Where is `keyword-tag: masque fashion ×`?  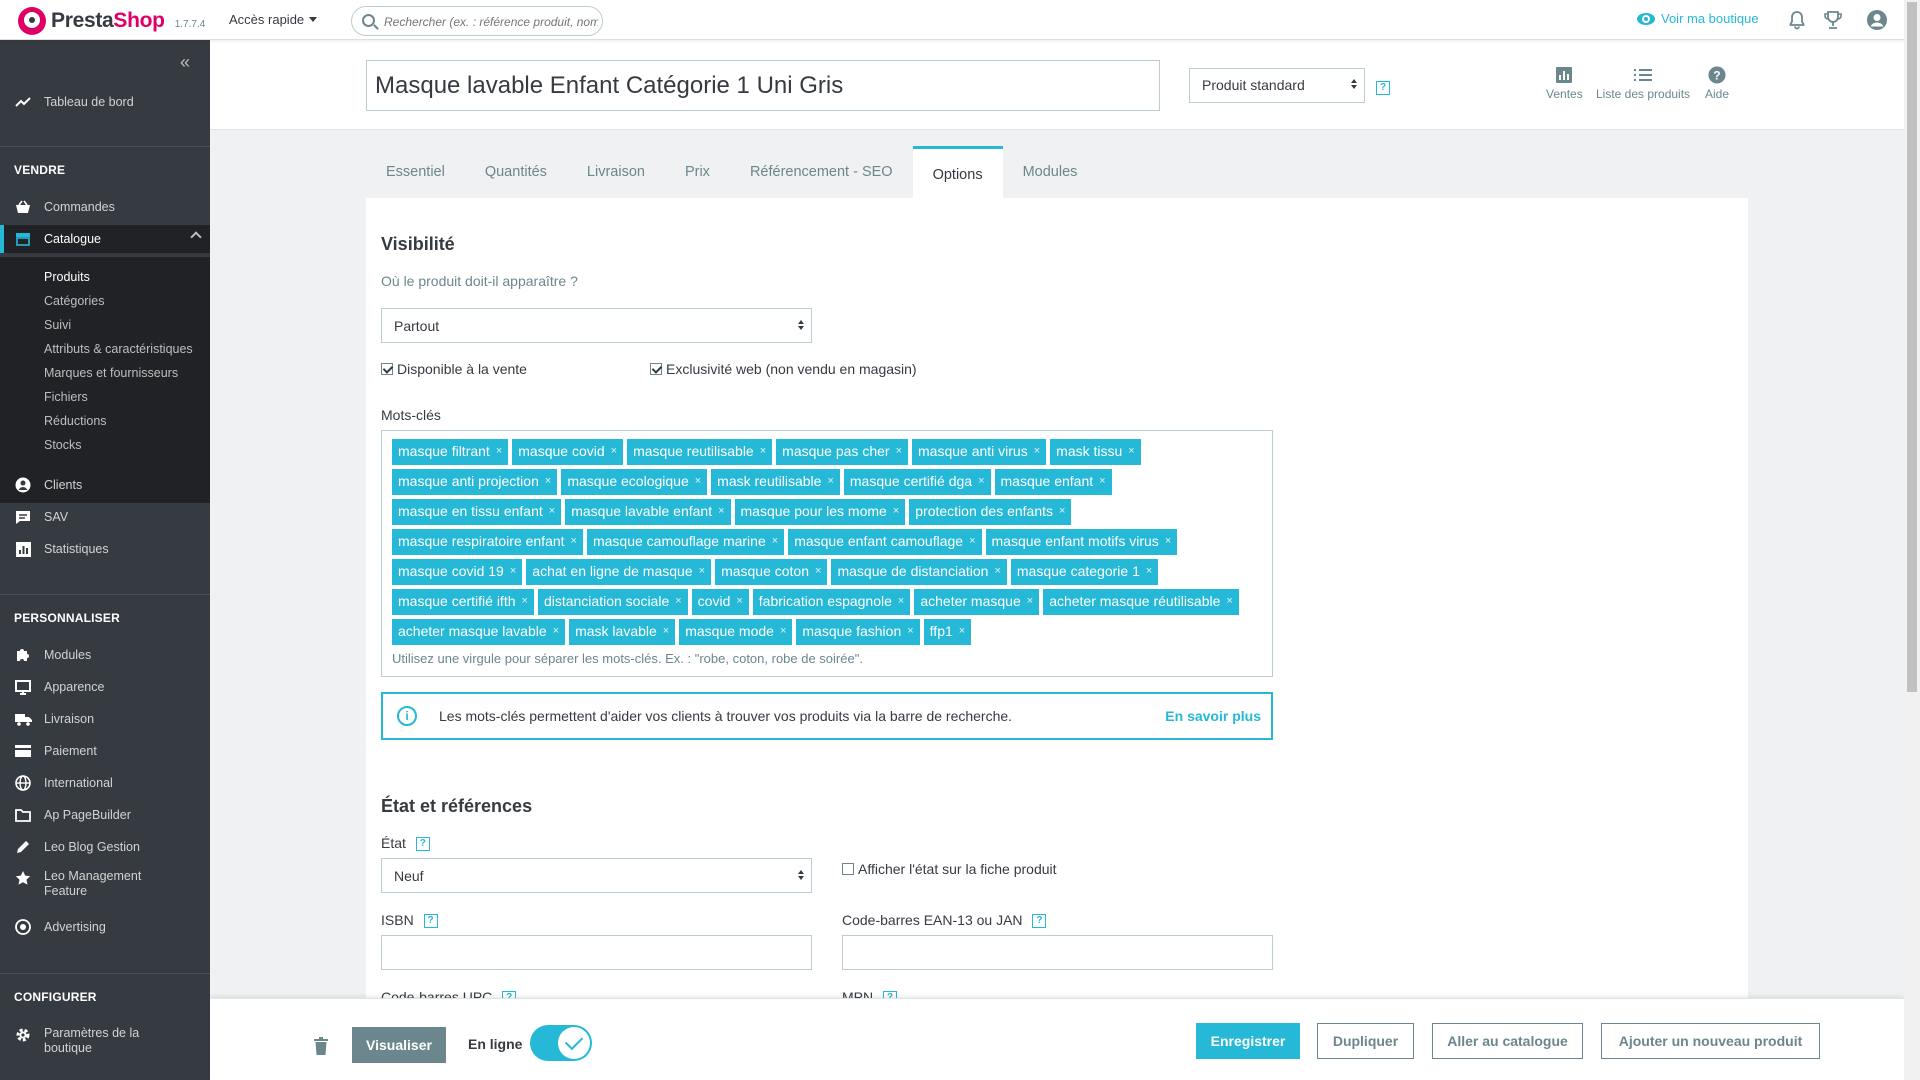 keyword-tag: masque fashion × is located at coordinates (858, 632).